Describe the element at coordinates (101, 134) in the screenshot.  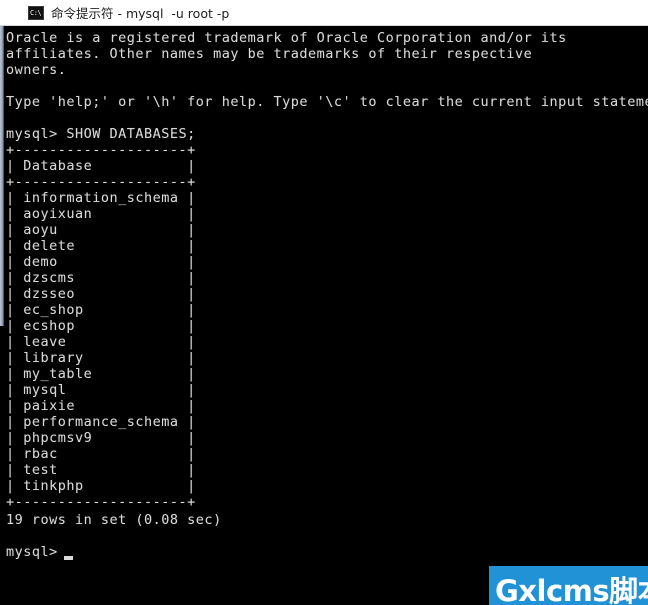
I see `terminal-line-command: mysql> SHOW DATABASES;` at that location.